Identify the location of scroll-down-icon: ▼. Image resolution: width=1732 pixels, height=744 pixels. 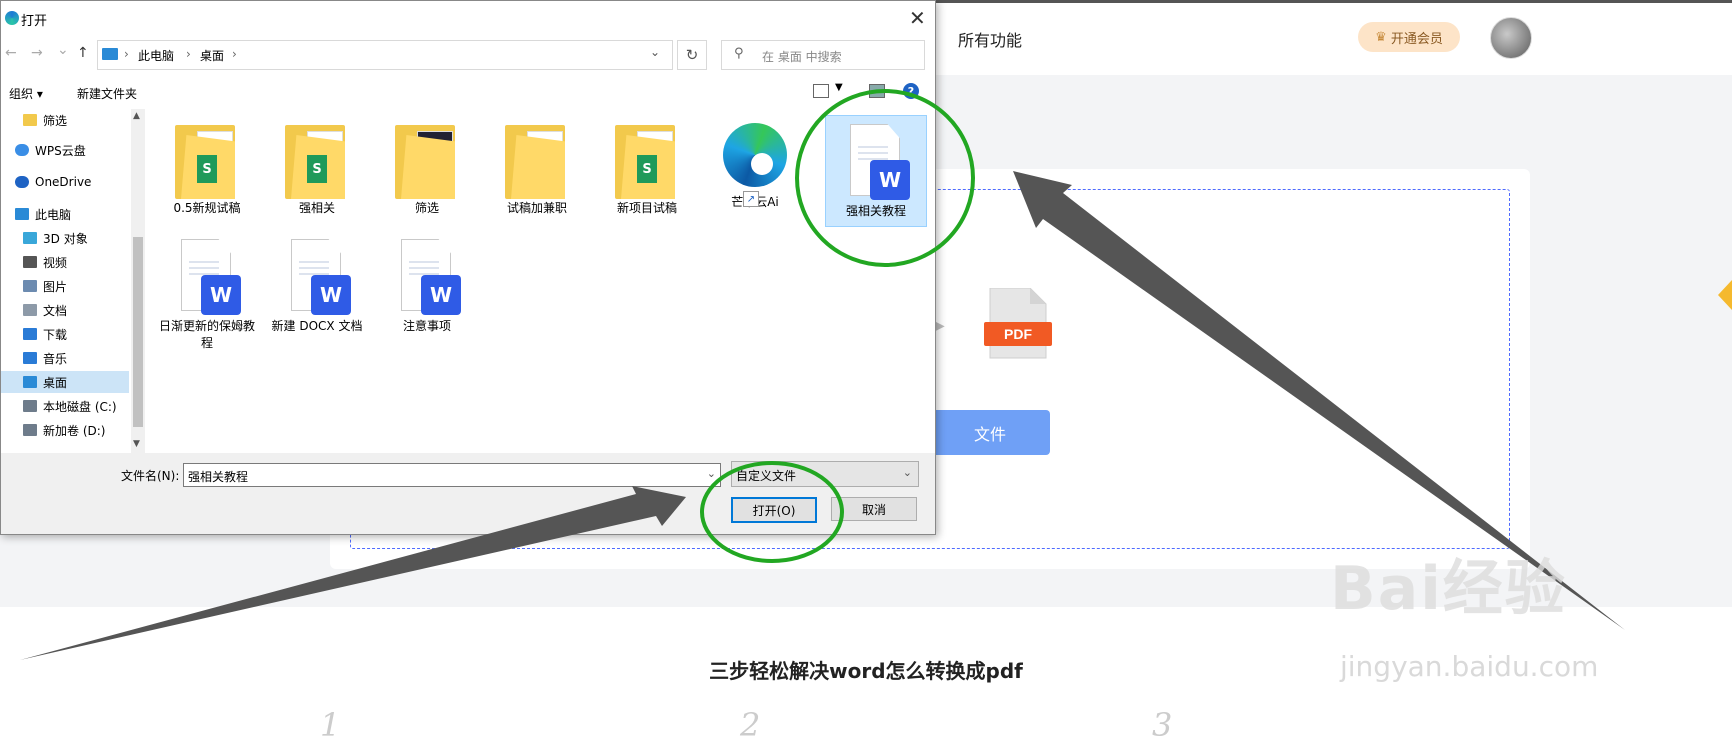
(136, 444).